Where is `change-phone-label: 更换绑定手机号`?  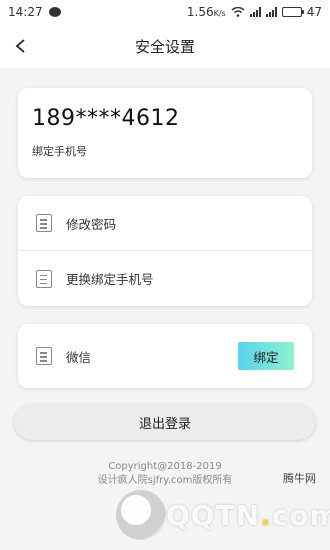
change-phone-label: 更换绑定手机号 is located at coordinates (110, 279).